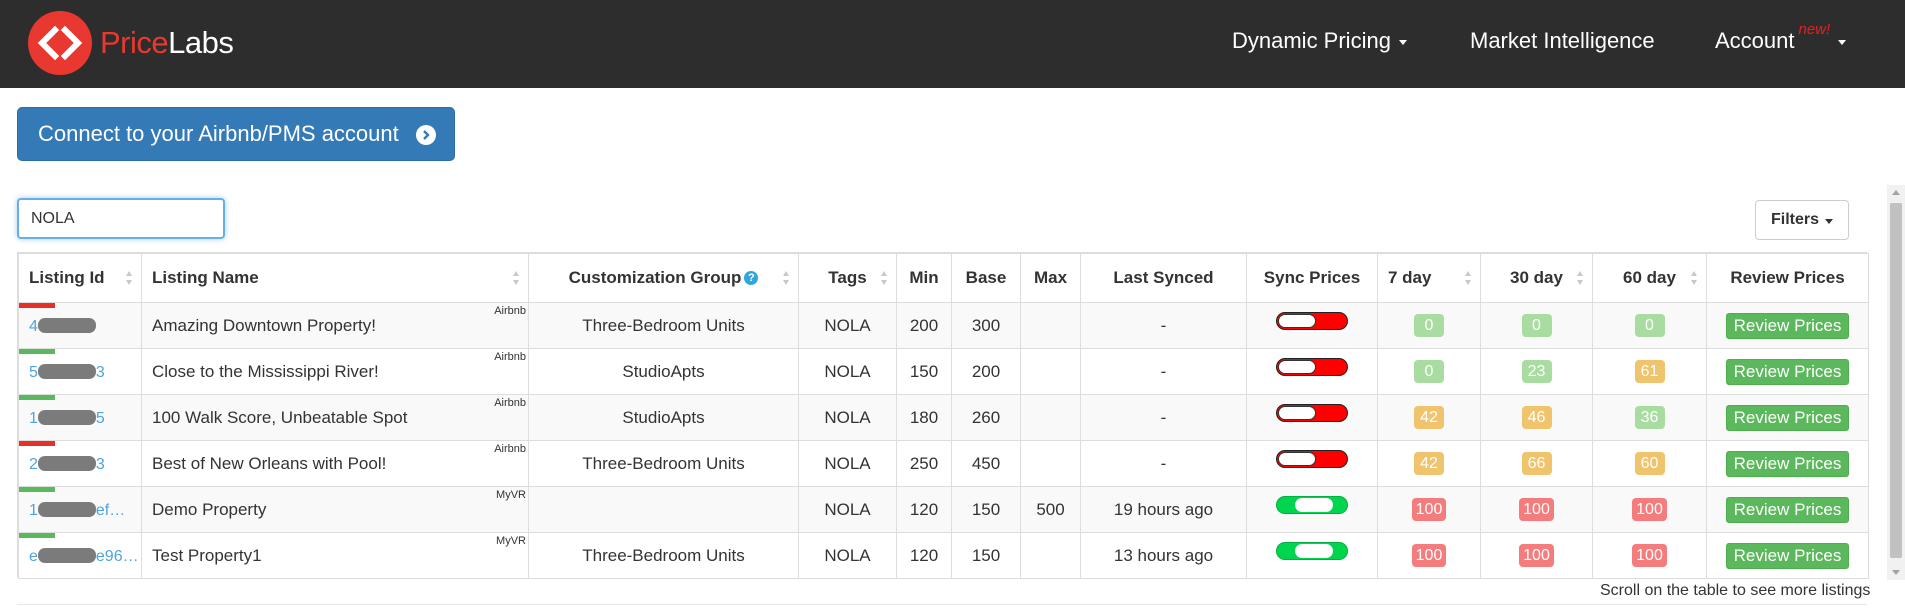  What do you see at coordinates (67, 372) in the screenshot?
I see `listing-id-link: 53` at bounding box center [67, 372].